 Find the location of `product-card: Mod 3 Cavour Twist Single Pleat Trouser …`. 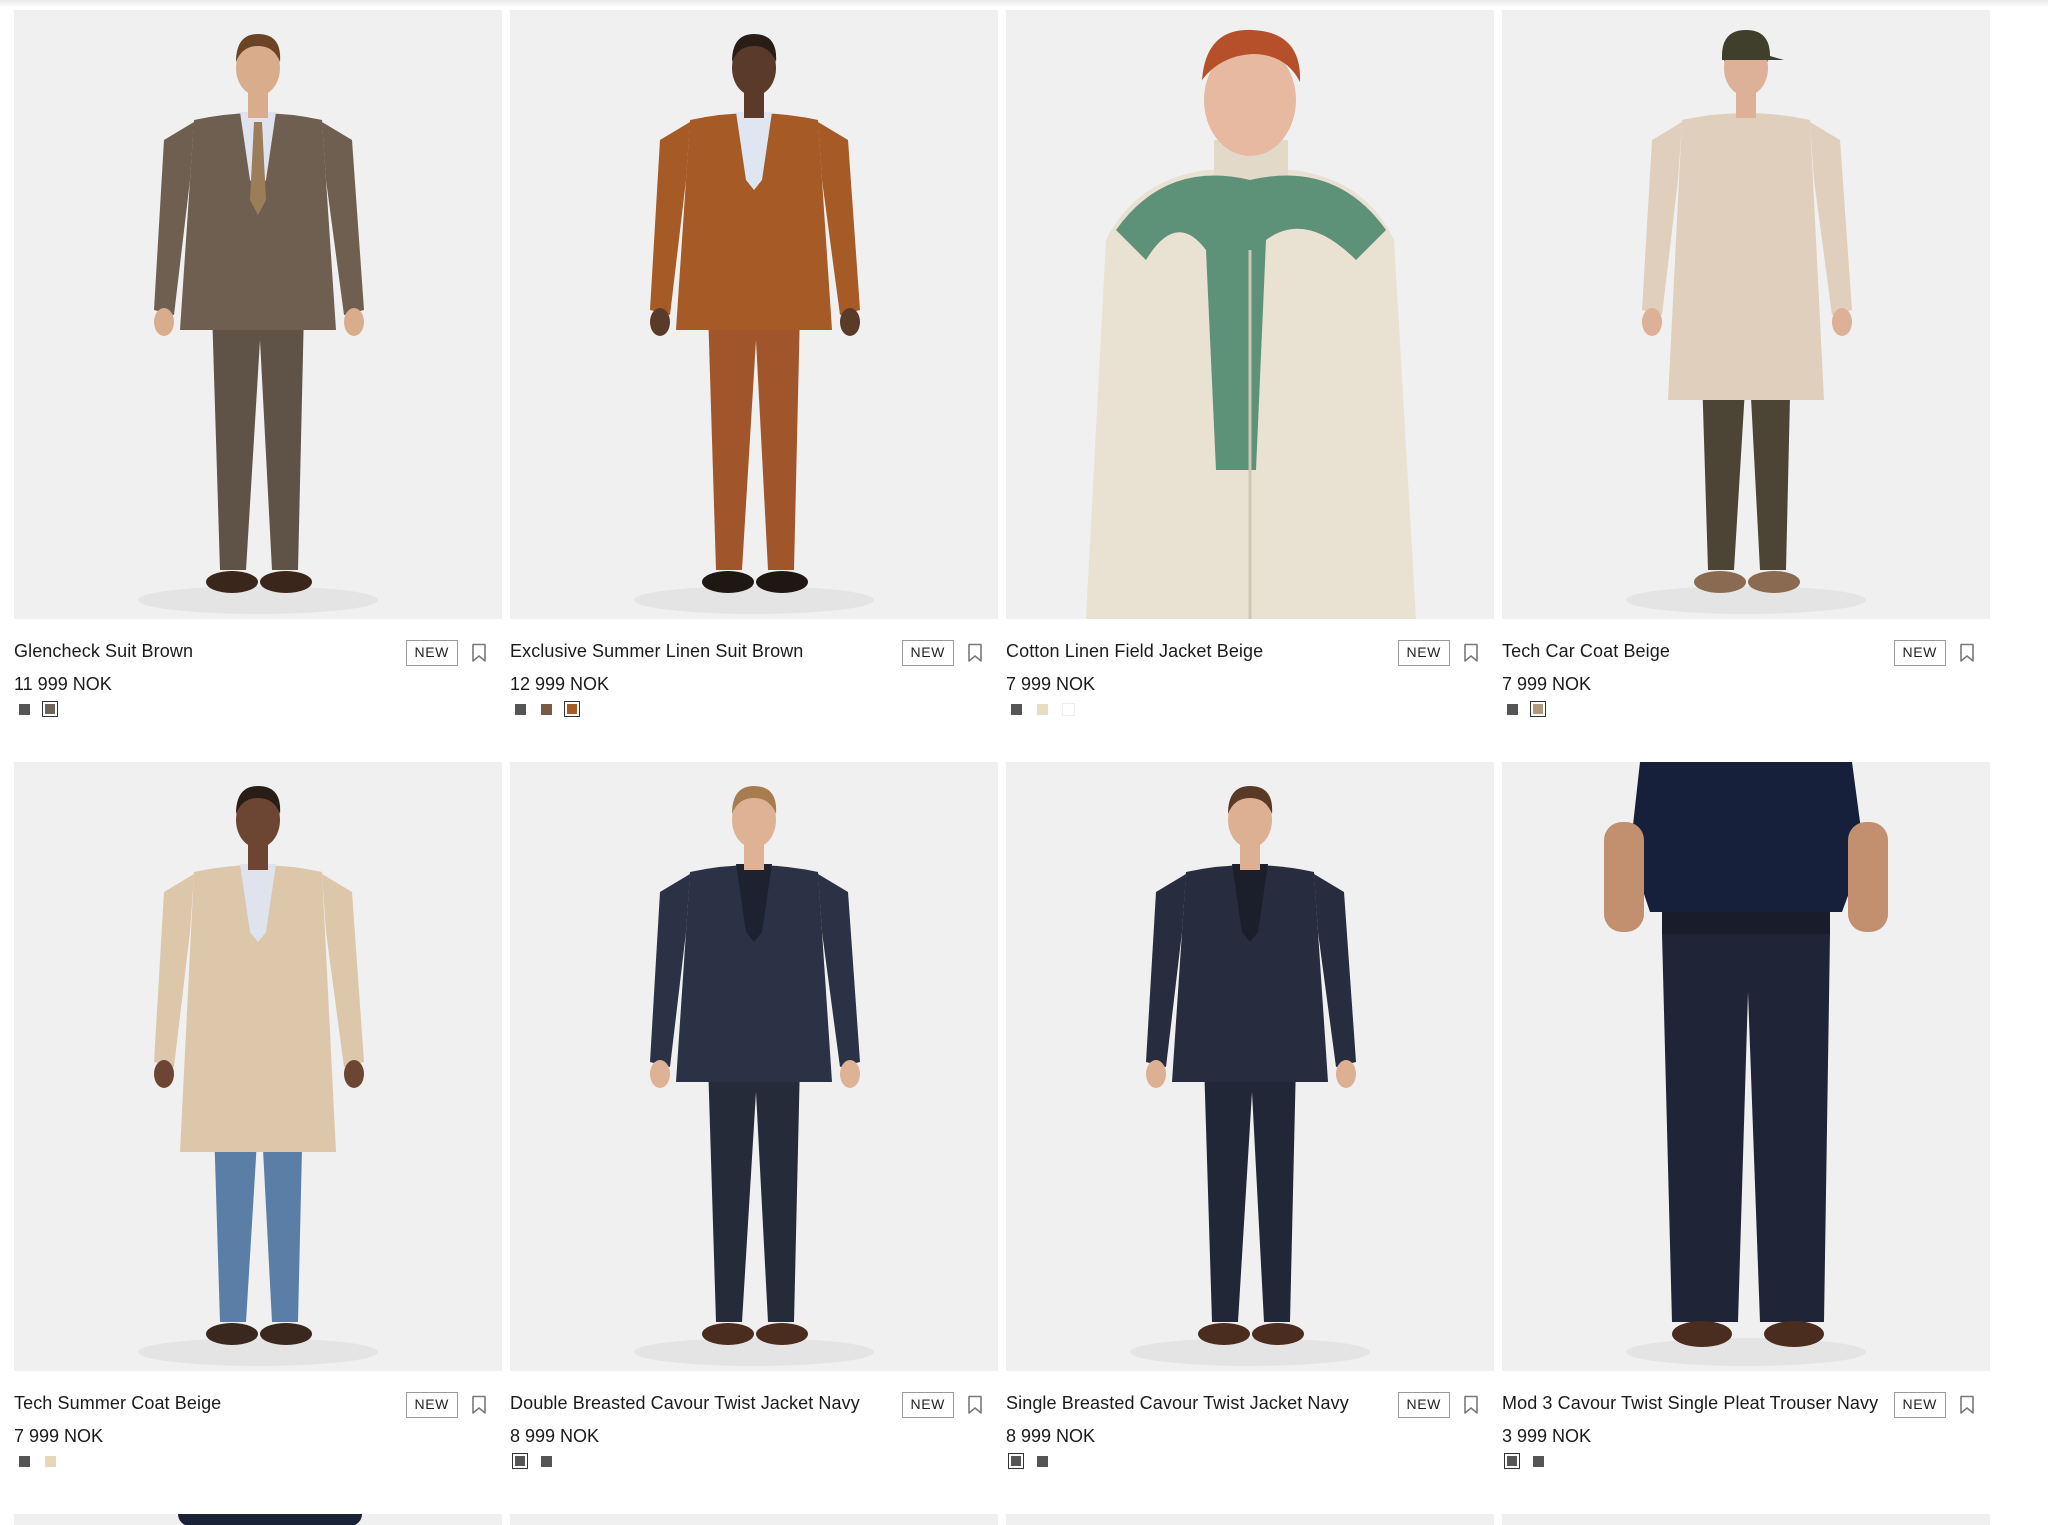

product-card: Mod 3 Cavour Twist Single Pleat Trouser … is located at coordinates (1746, 1138).